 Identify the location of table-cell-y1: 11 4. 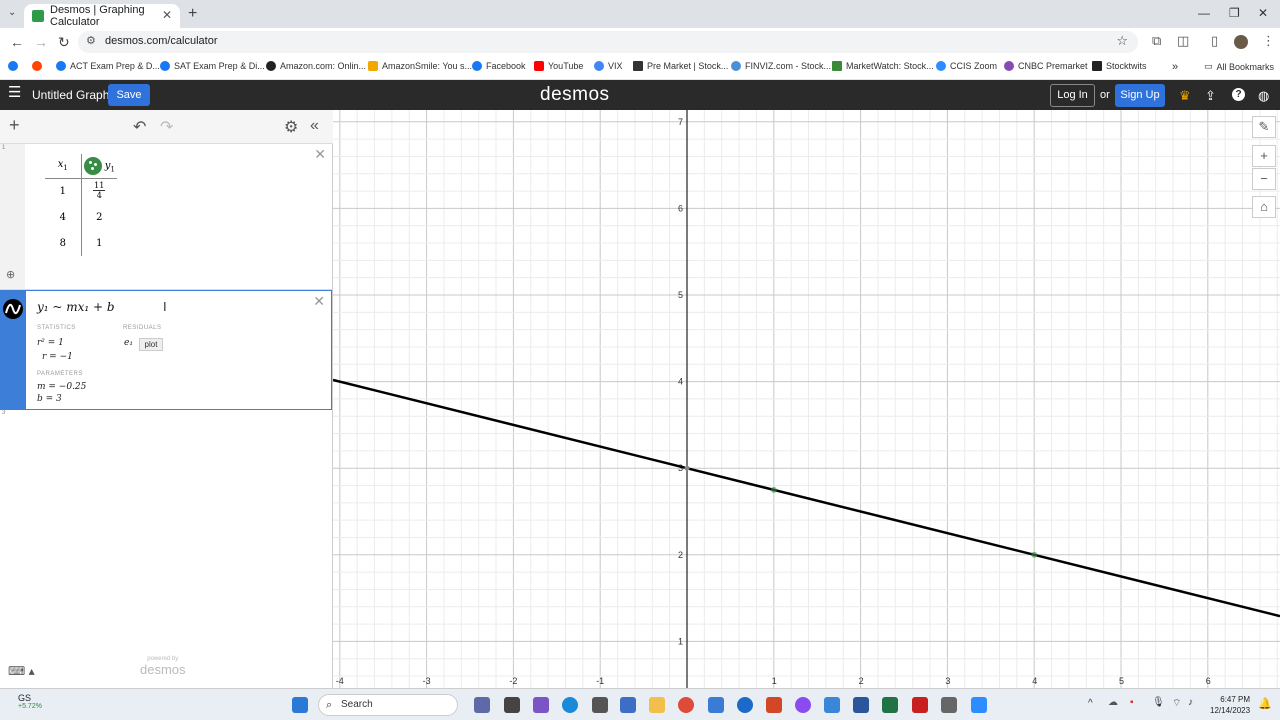
(99, 191).